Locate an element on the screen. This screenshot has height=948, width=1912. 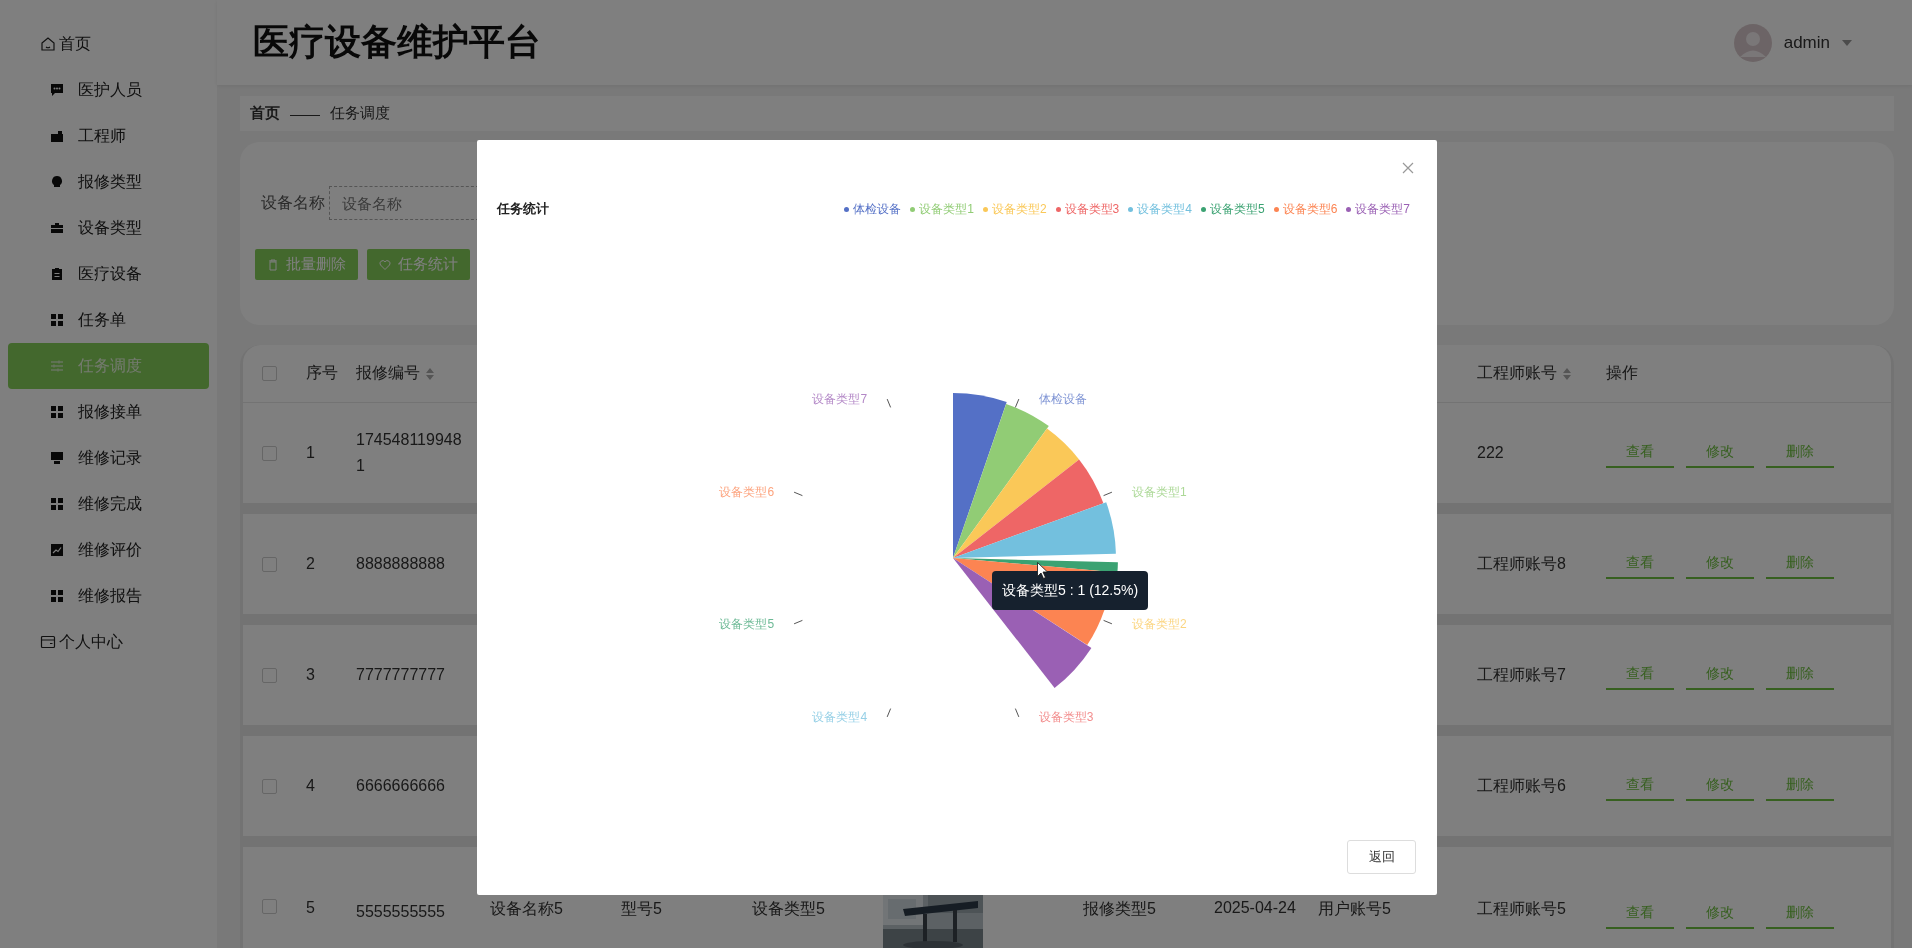
select-all-checkbox is located at coordinates (269, 373).